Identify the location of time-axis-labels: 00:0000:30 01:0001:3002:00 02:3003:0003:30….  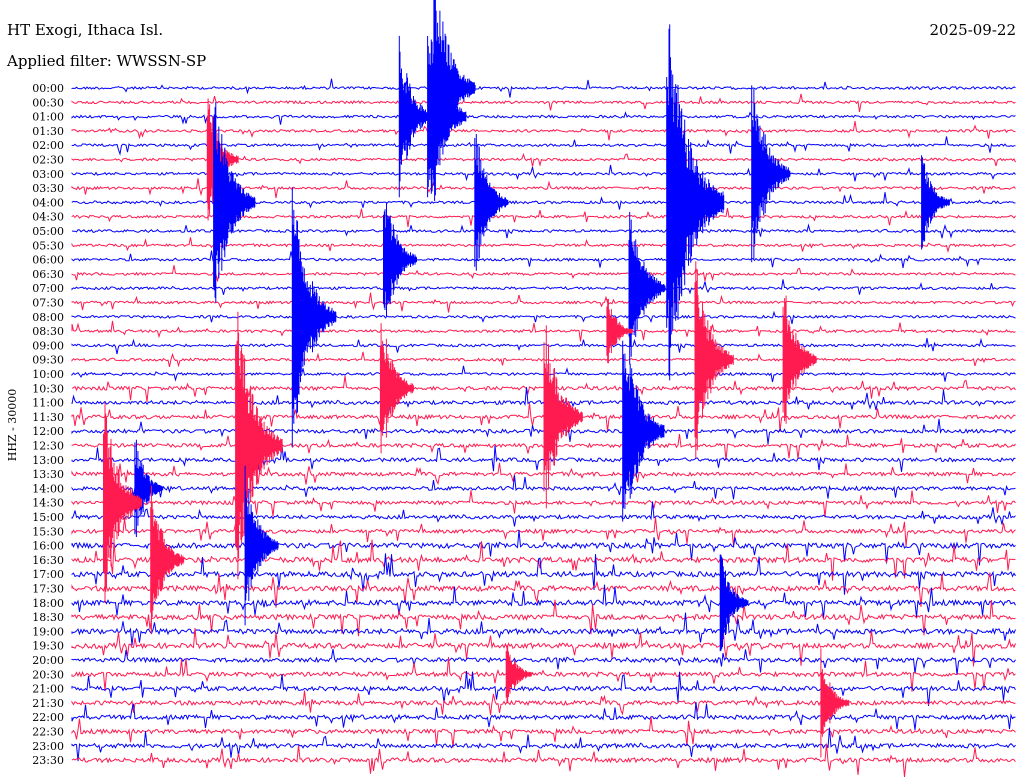
(48, 424).